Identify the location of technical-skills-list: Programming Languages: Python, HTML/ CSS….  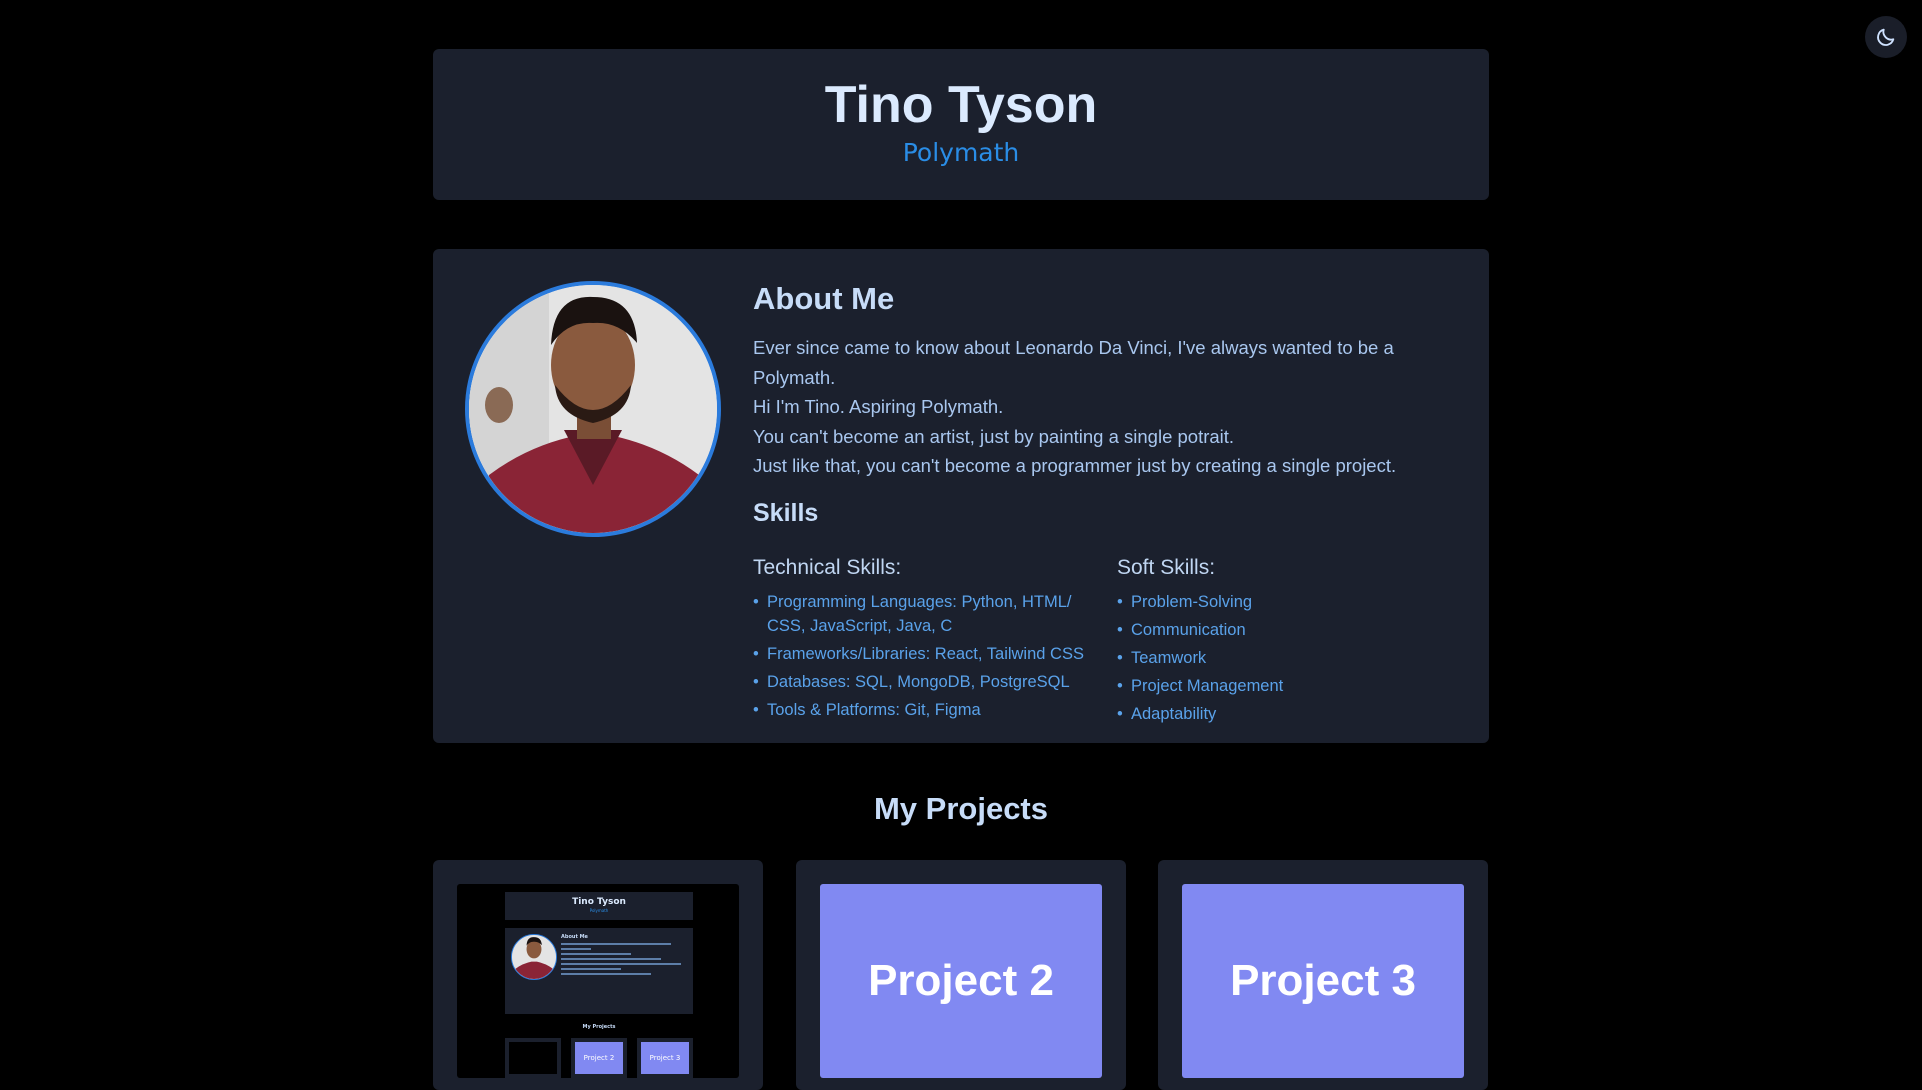
(933, 656).